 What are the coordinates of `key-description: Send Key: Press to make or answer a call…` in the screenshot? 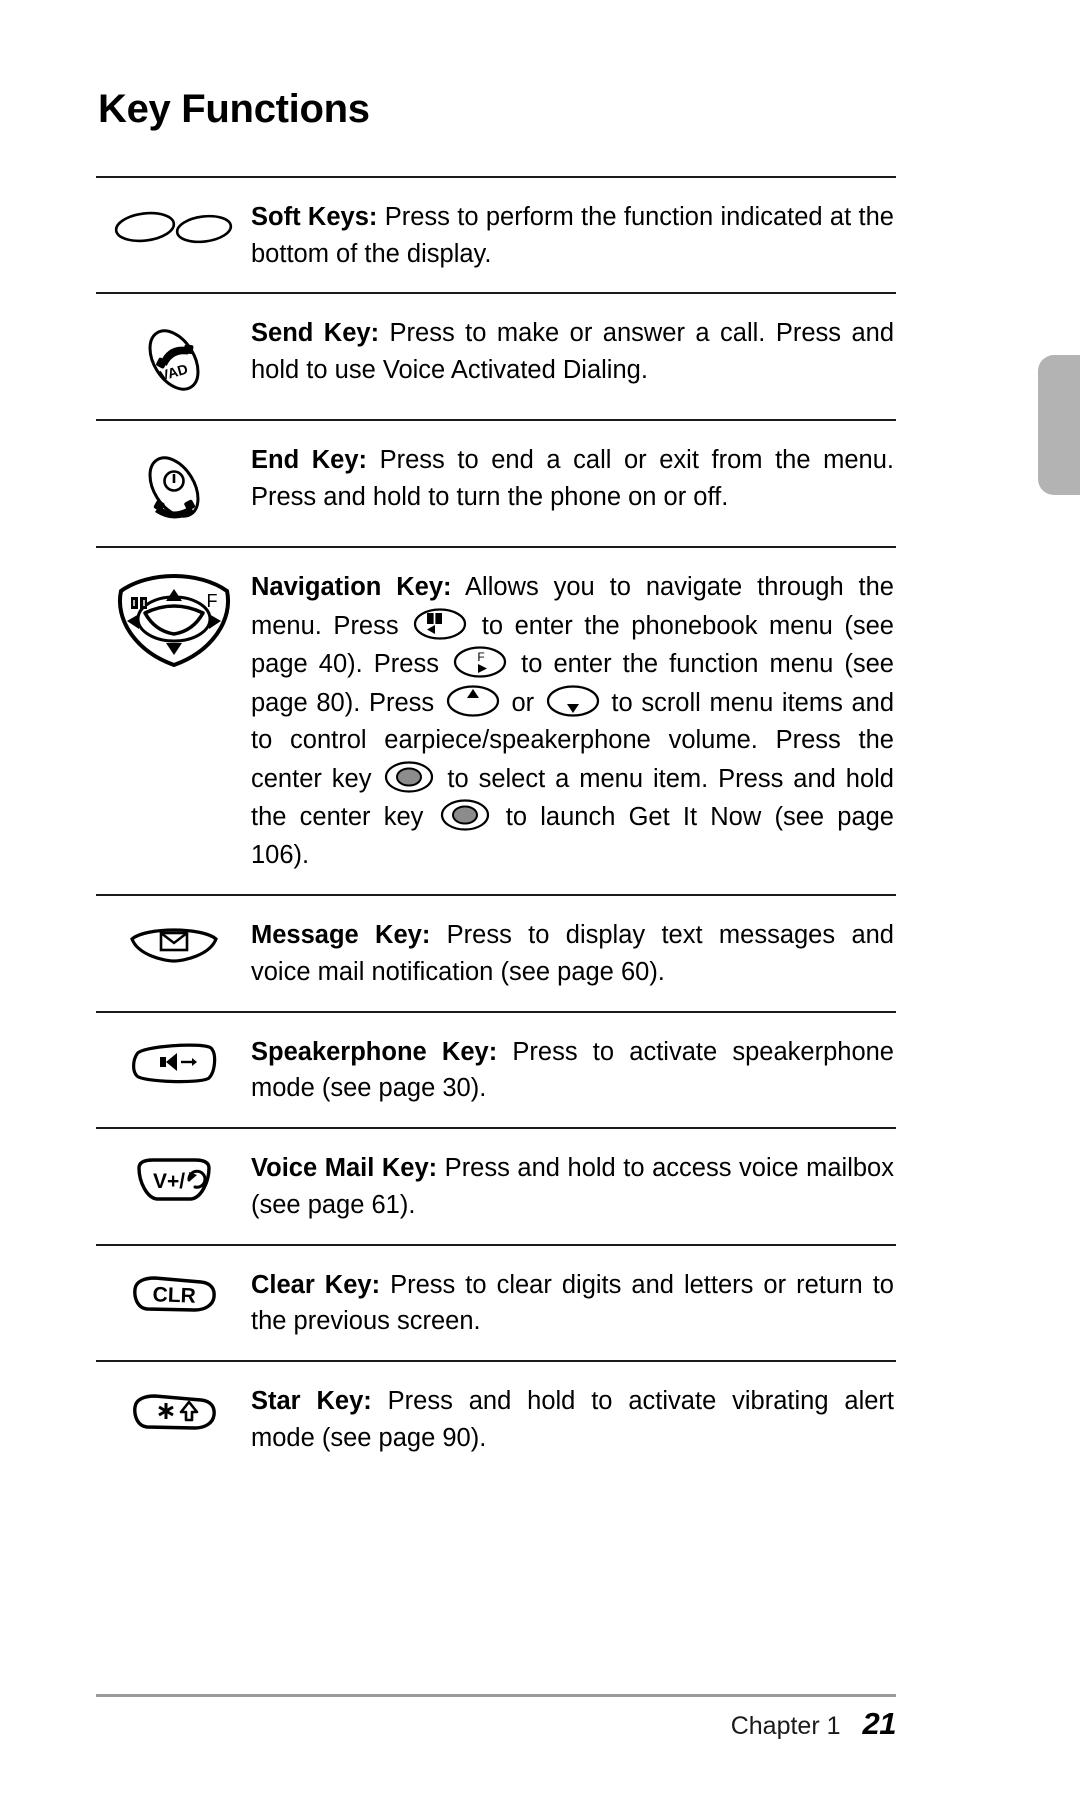 It's located at (573, 351).